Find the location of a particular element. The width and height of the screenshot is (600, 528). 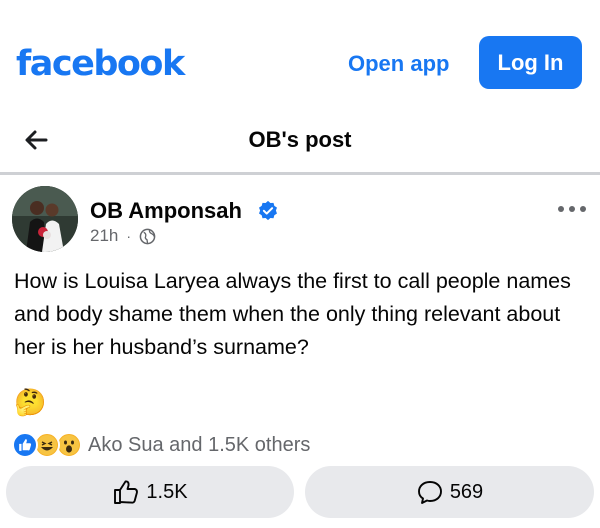

like-button: 1.5K is located at coordinates (150, 492).